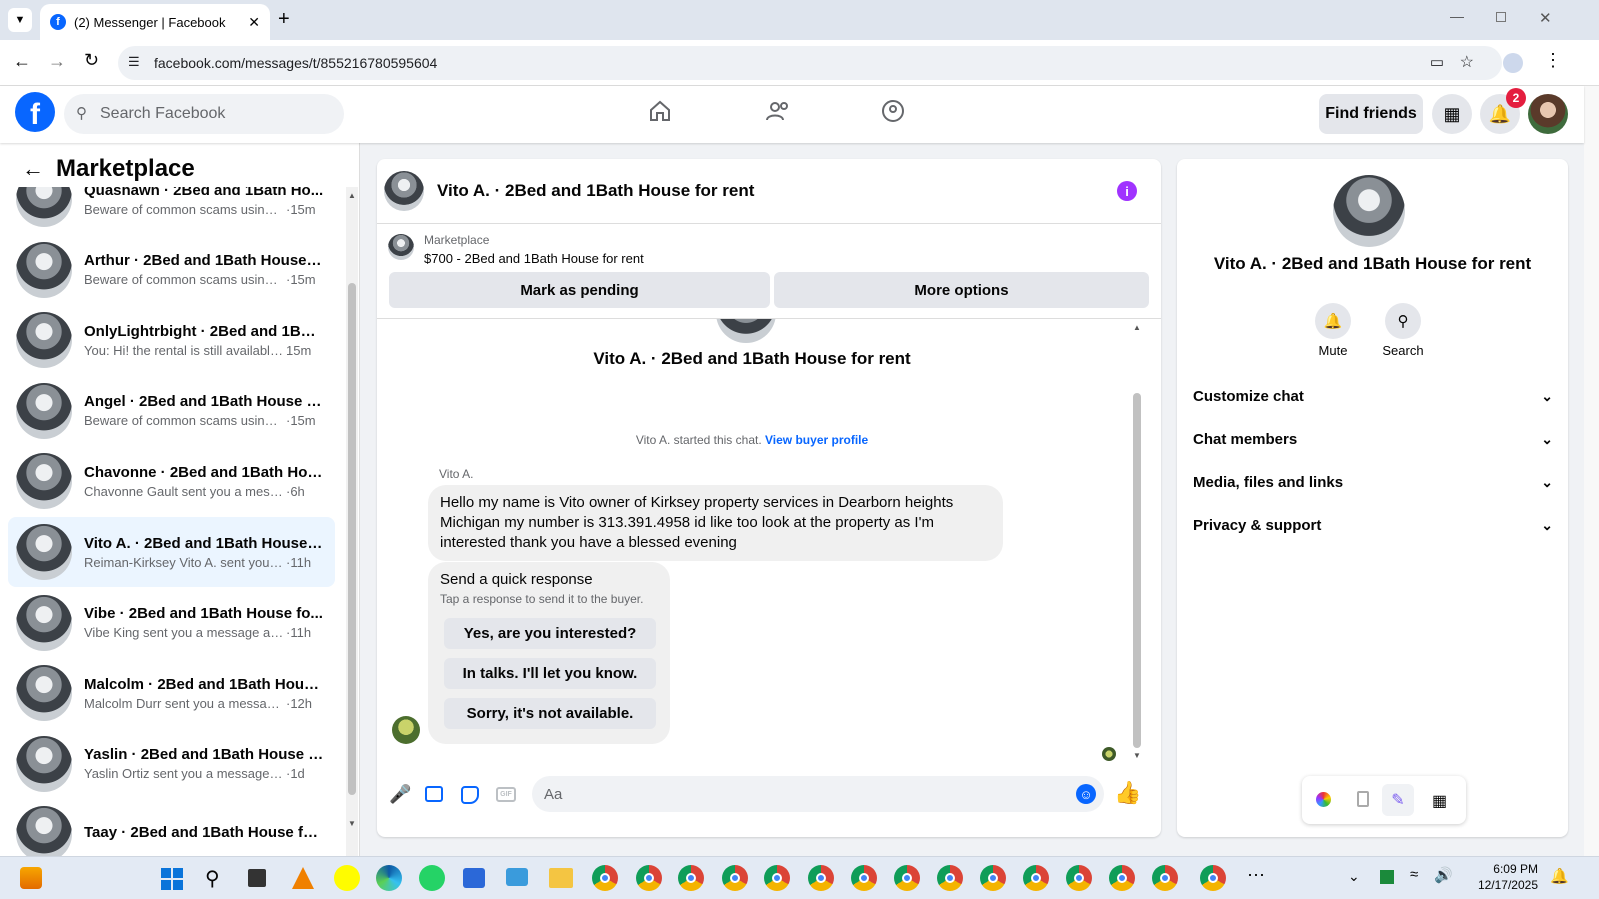 The height and width of the screenshot is (899, 1599). What do you see at coordinates (401, 247) in the screenshot?
I see `listing-thumbnail` at bounding box center [401, 247].